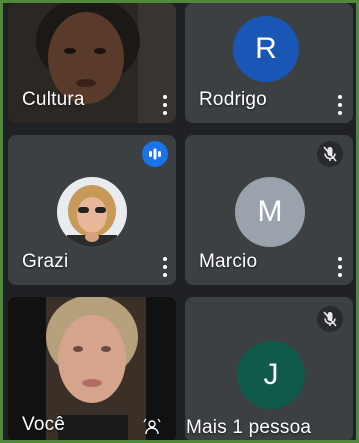 The width and height of the screenshot is (359, 443). What do you see at coordinates (92, 63) in the screenshot?
I see `participant-tile-cultura: Cultura` at bounding box center [92, 63].